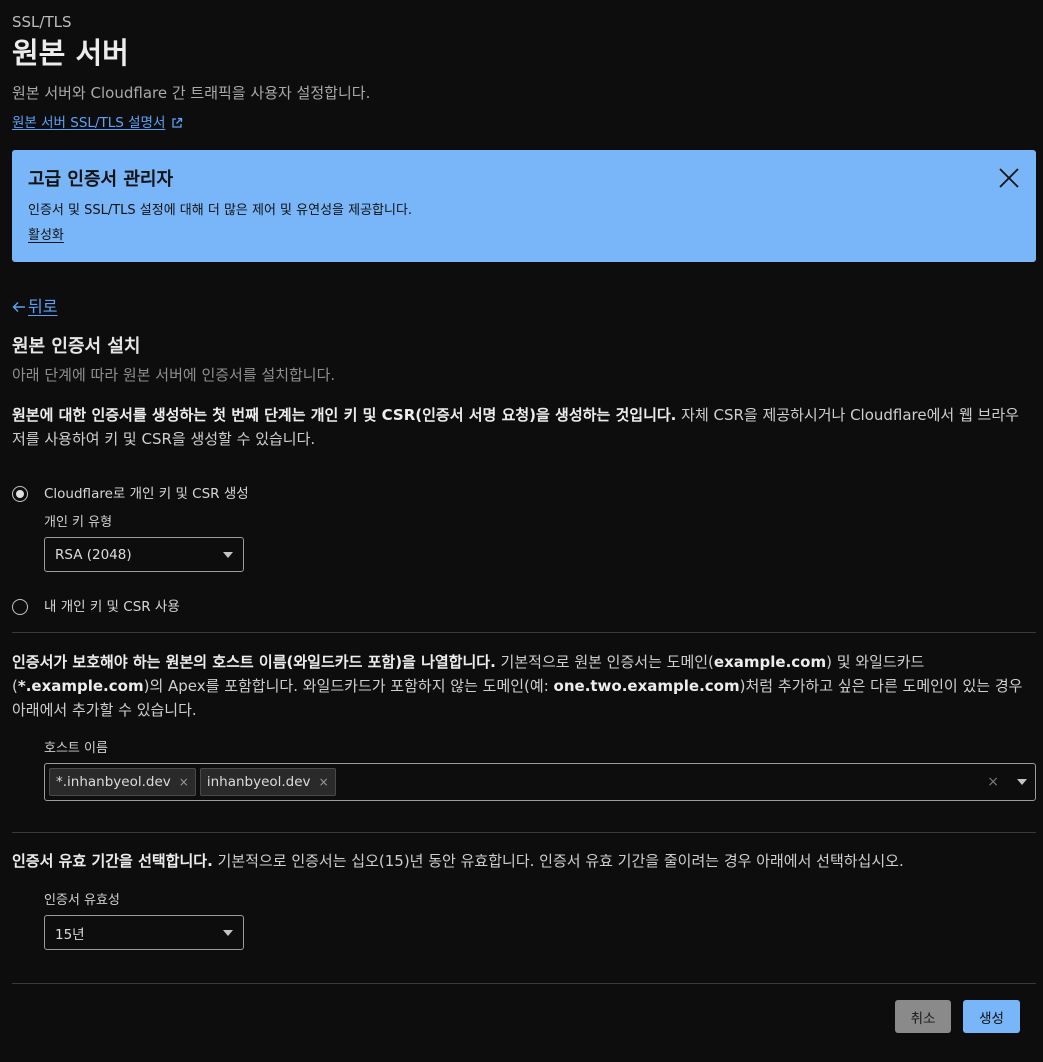  I want to click on radio-button-unchecked, so click(20, 607).